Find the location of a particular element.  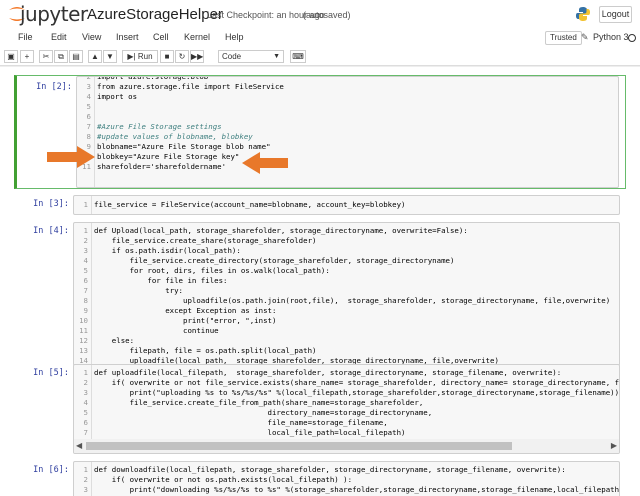

annotation-arrow-right-icon is located at coordinates (71, 157).